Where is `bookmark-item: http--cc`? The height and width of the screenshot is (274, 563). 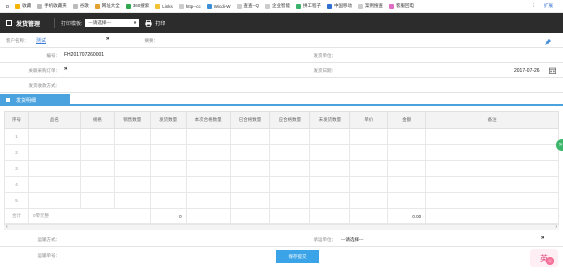 bookmark-item: http--cc is located at coordinates (189, 6).